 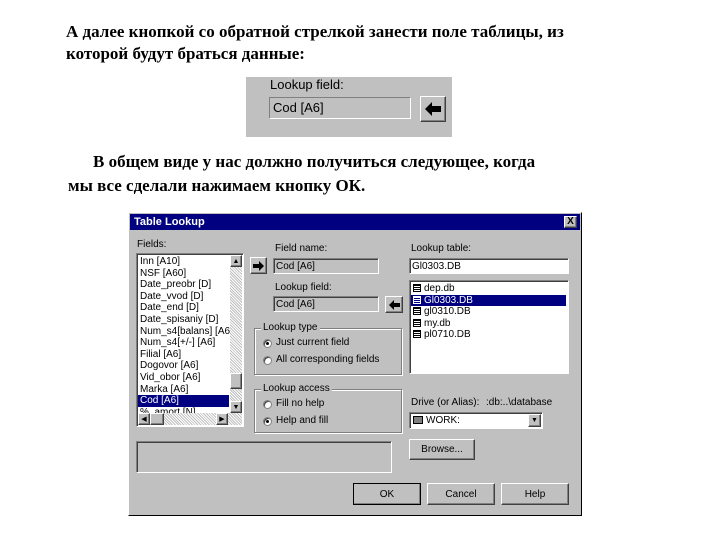 I want to click on summary-line-2: мы все сделали нажимаем кнопку ОК., so click(x=217, y=185).